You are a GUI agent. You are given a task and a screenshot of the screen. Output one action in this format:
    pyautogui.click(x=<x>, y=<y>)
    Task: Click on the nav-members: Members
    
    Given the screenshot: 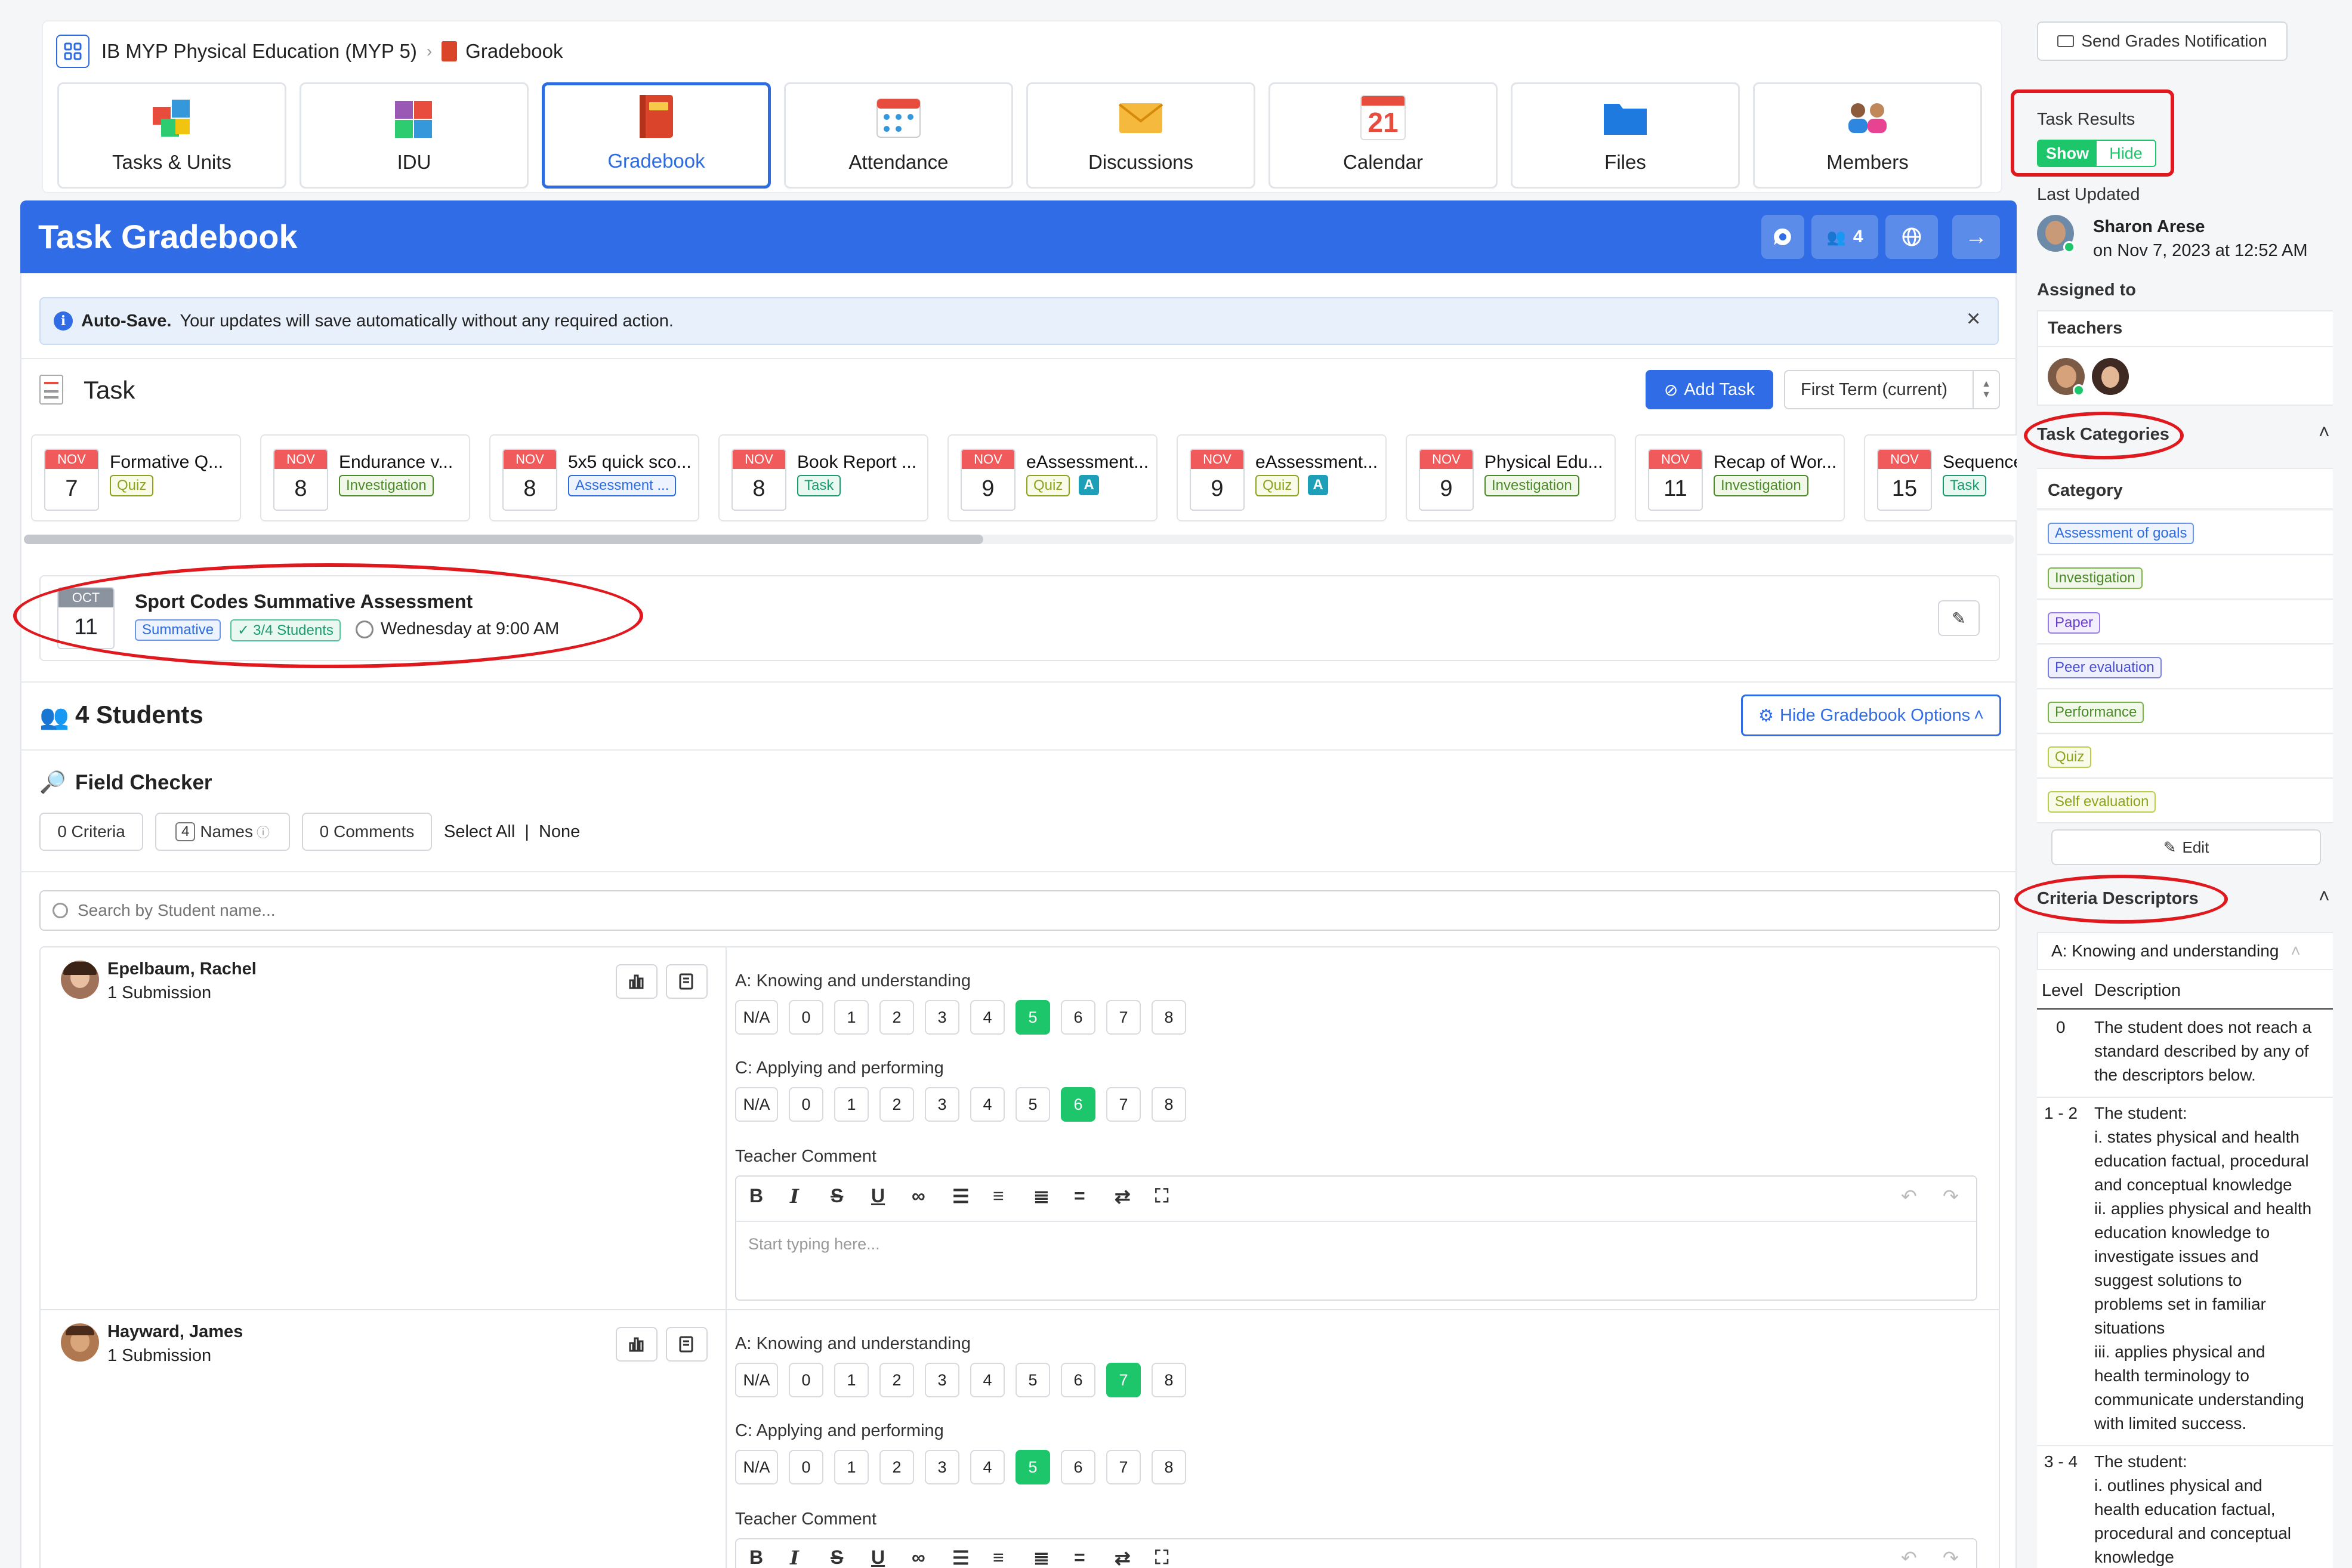 What is the action you would take?
    pyautogui.click(x=1867, y=135)
    